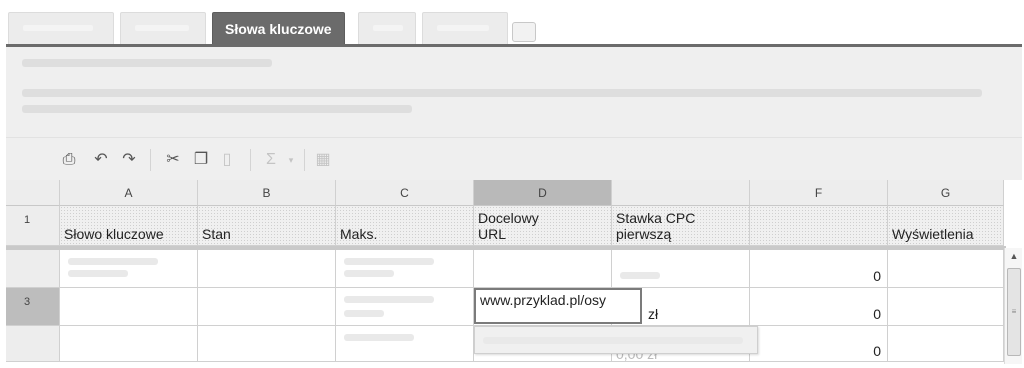  Describe the element at coordinates (114, 234) in the screenshot. I see `header-label: Słowo kluczowe` at that location.